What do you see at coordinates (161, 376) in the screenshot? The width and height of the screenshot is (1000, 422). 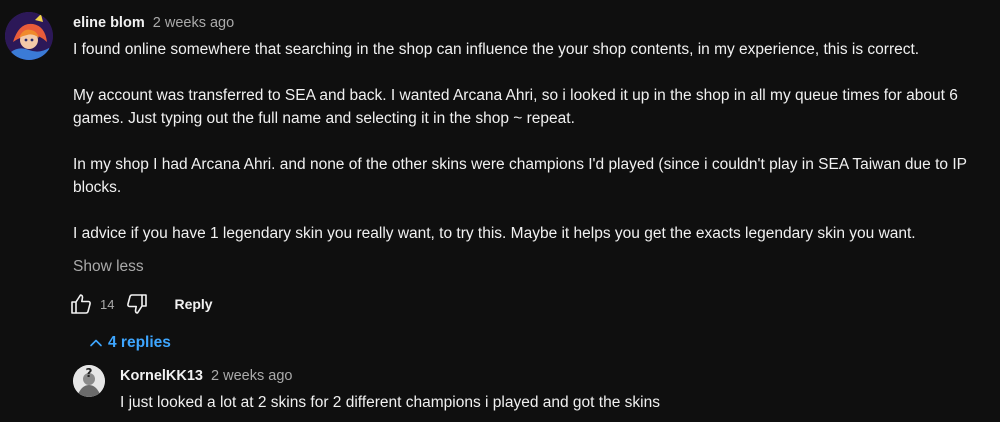 I see `reply-author: KornelKK13` at bounding box center [161, 376].